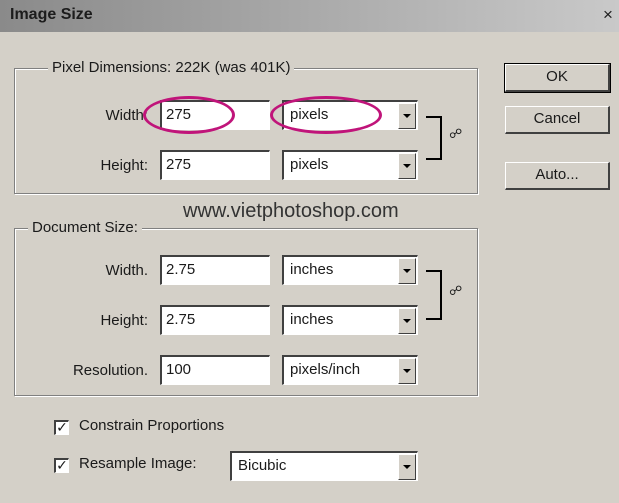 This screenshot has width=619, height=503. I want to click on resolution-label: Resolution., so click(110, 370).